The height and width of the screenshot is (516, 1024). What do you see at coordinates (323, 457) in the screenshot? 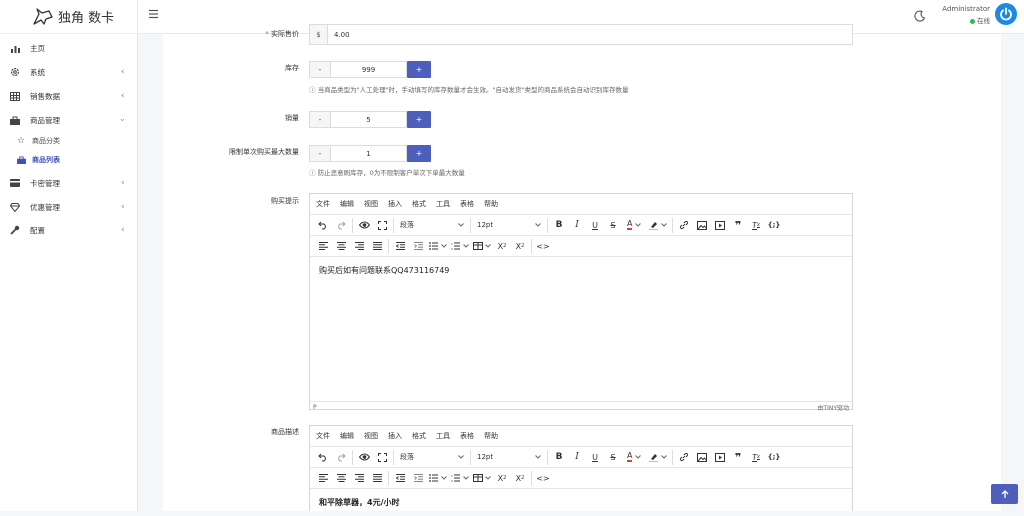
I see `undo-icon` at bounding box center [323, 457].